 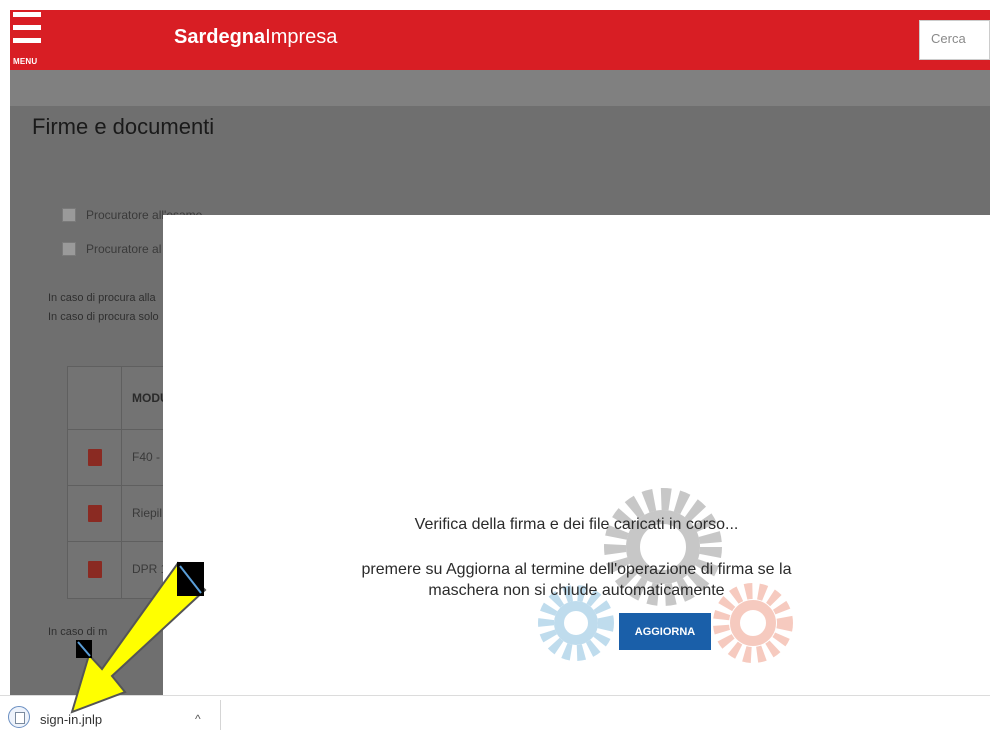 What do you see at coordinates (665, 631) in the screenshot?
I see `aggiorna-button: AGGIORNA` at bounding box center [665, 631].